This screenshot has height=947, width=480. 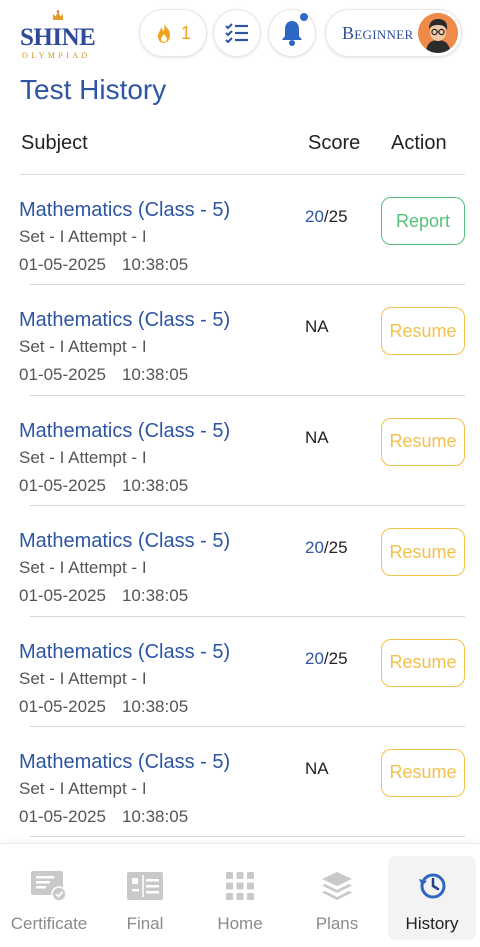 I want to click on notification-dot, so click(x=304, y=17).